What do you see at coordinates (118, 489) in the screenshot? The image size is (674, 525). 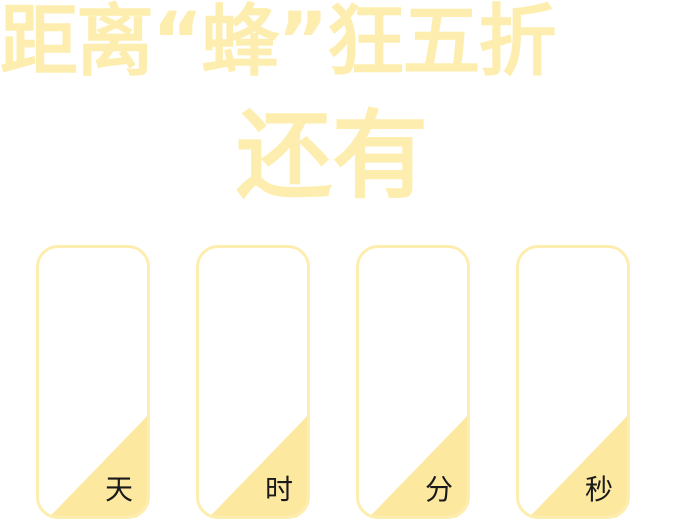 I see `countdown-days-label: 天` at bounding box center [118, 489].